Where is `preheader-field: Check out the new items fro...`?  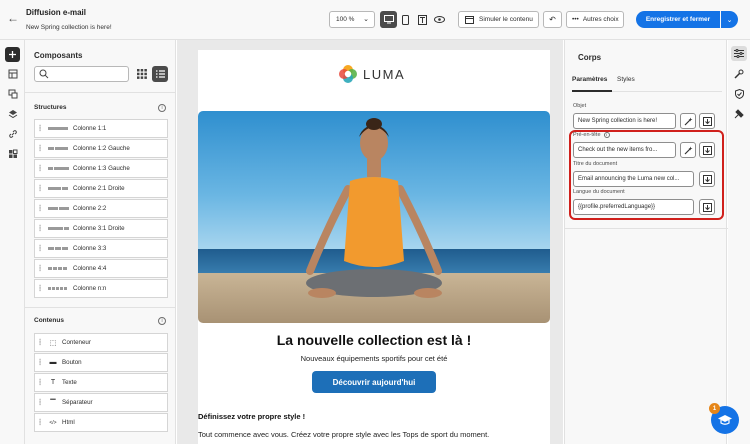
preheader-field: Check out the new items fro... is located at coordinates (624, 150).